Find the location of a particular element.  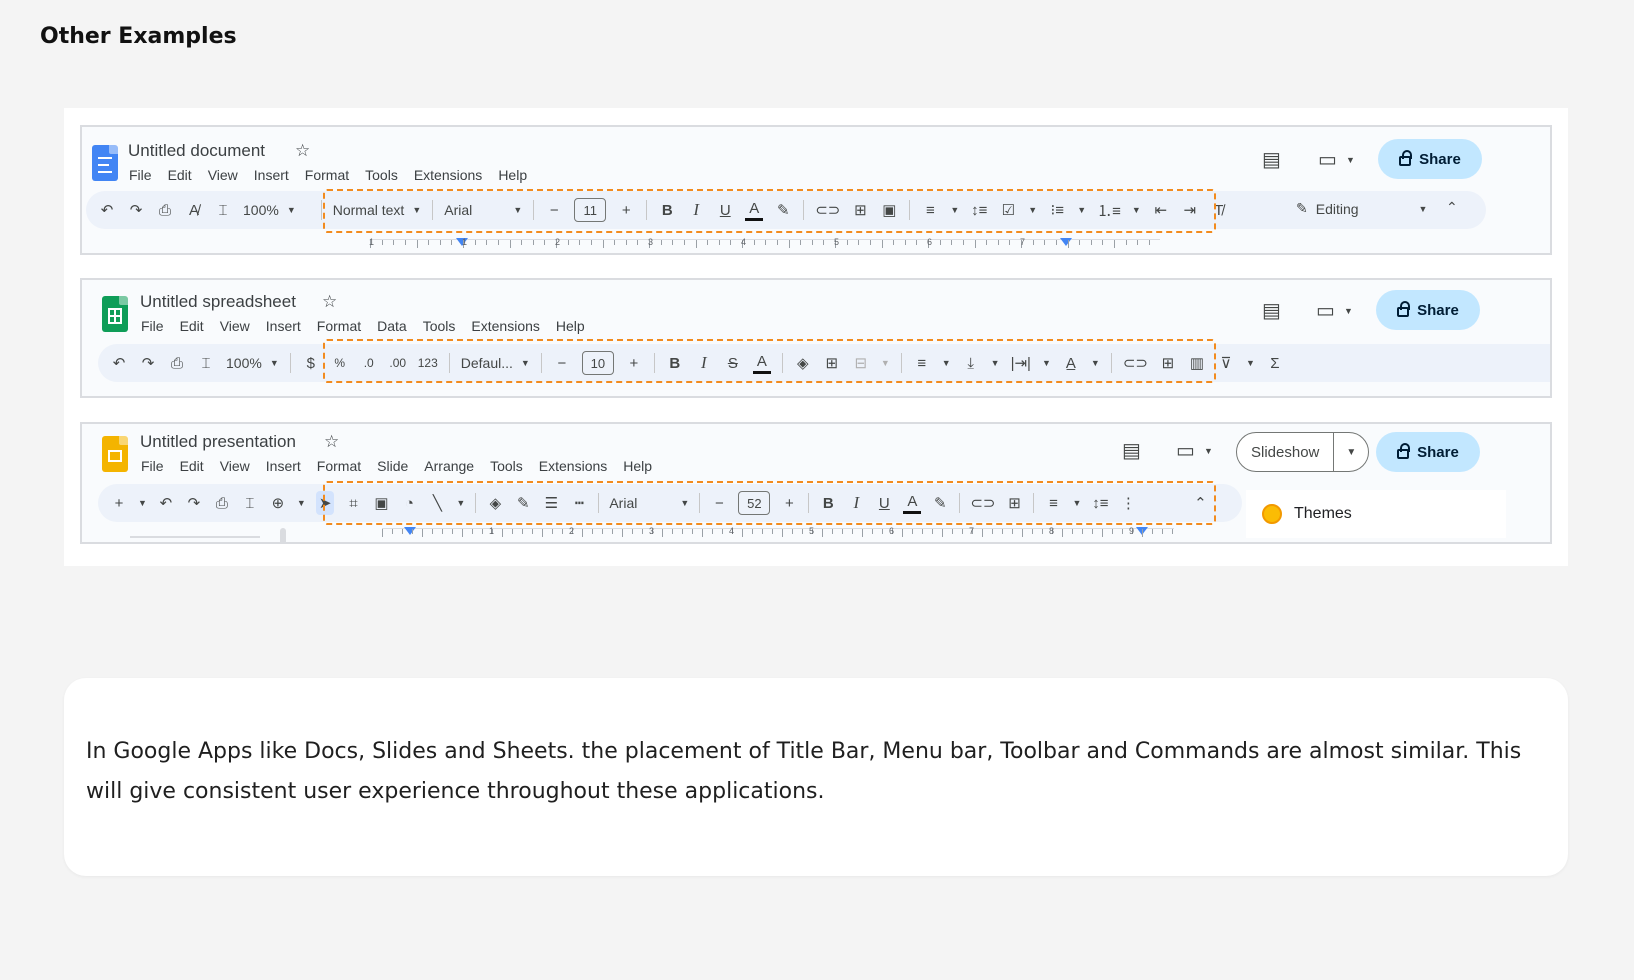

fill-color-icon: ◈ is located at coordinates (495, 503).